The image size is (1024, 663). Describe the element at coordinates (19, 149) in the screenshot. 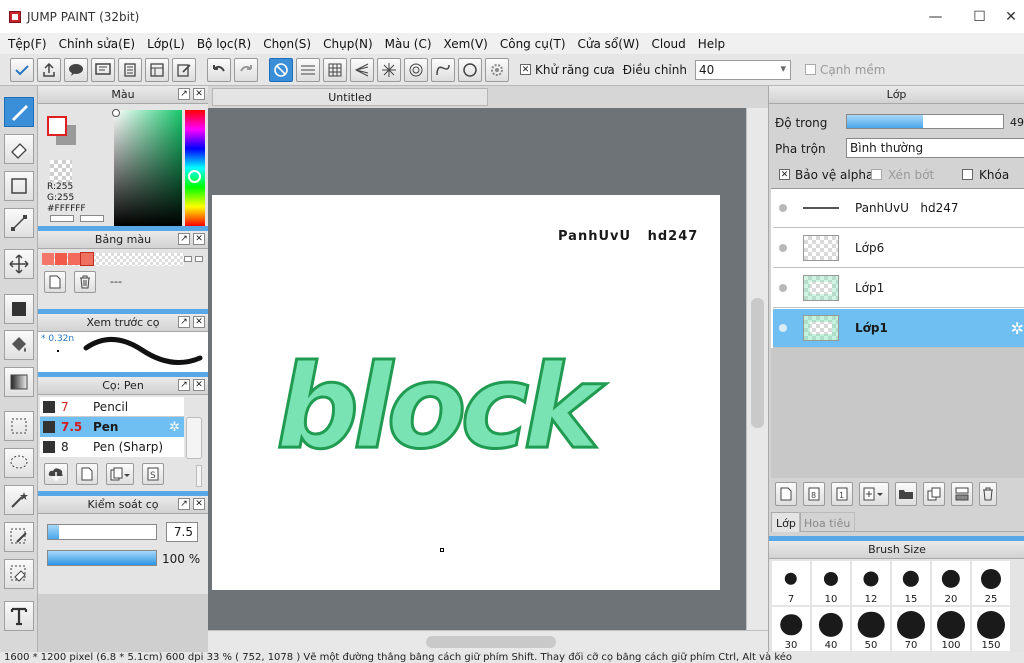

I see `eraser-tool-icon` at that location.